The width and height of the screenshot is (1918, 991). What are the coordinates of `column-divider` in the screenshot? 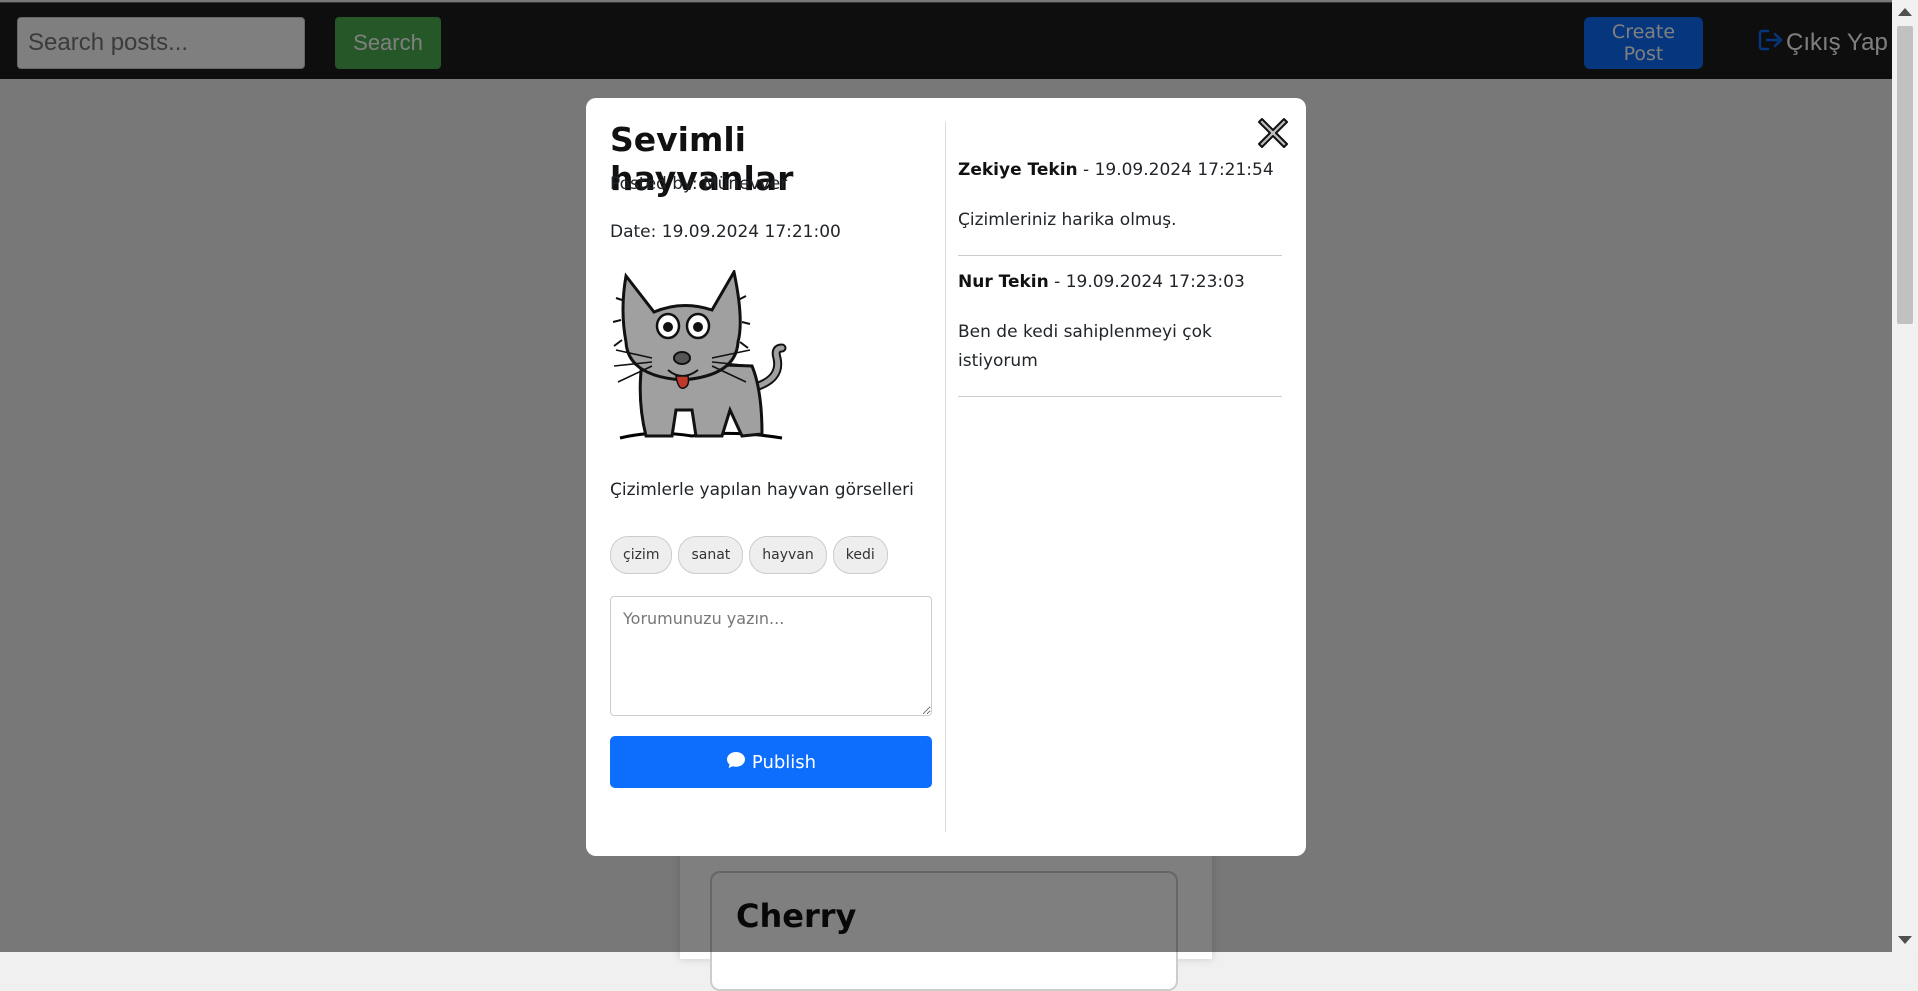 It's located at (945, 477).